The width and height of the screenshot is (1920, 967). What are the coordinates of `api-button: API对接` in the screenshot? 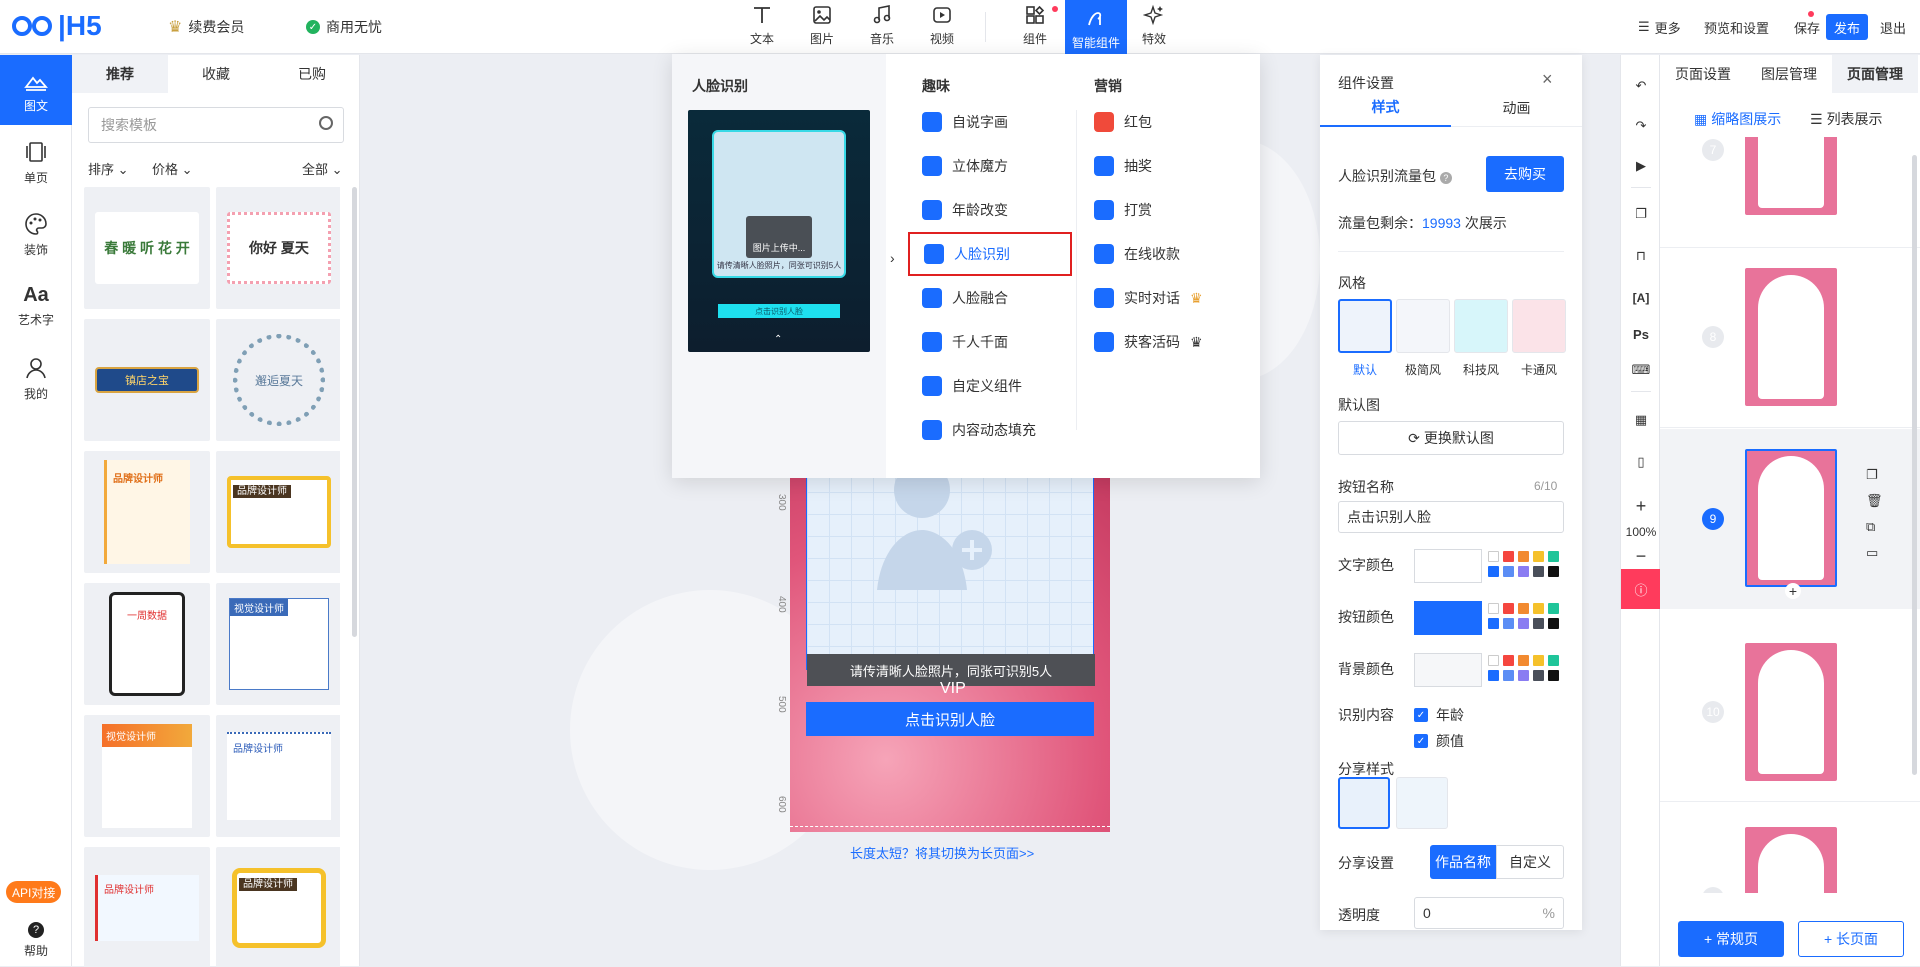 It's located at (34, 892).